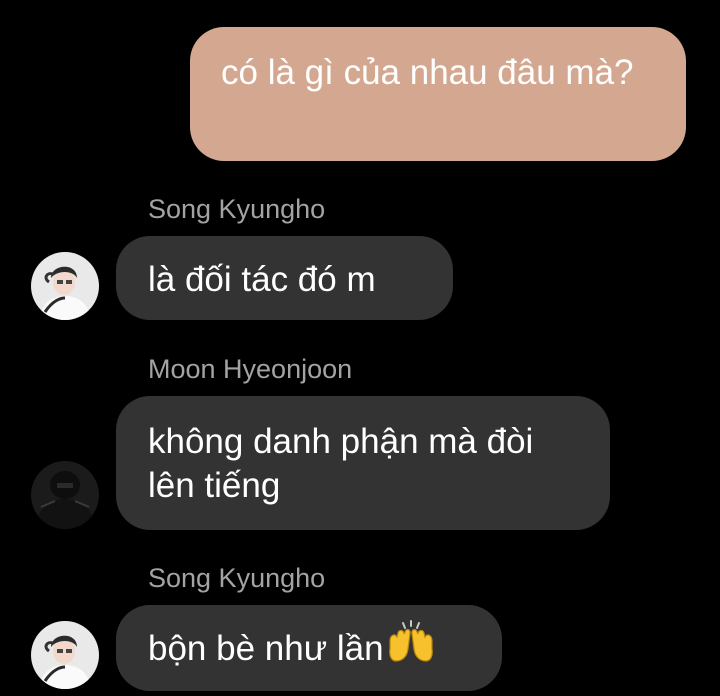 The image size is (720, 696). I want to click on outgoing-message-bubble: có là gì của nhau đâu mà?, so click(438, 94).